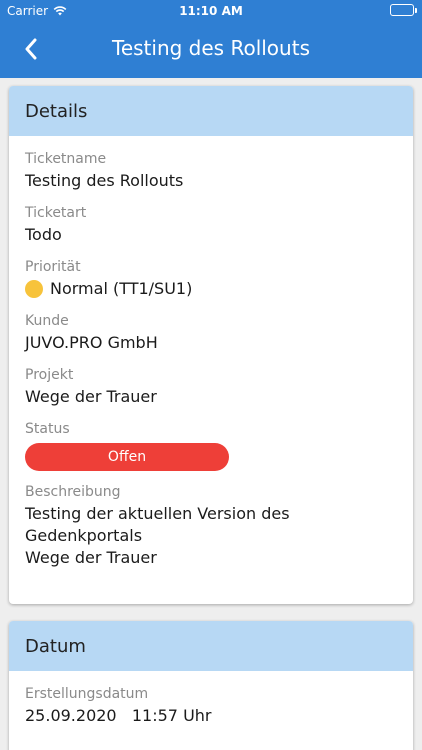 This screenshot has height=750, width=422. I want to click on details-header: Details, so click(211, 111).